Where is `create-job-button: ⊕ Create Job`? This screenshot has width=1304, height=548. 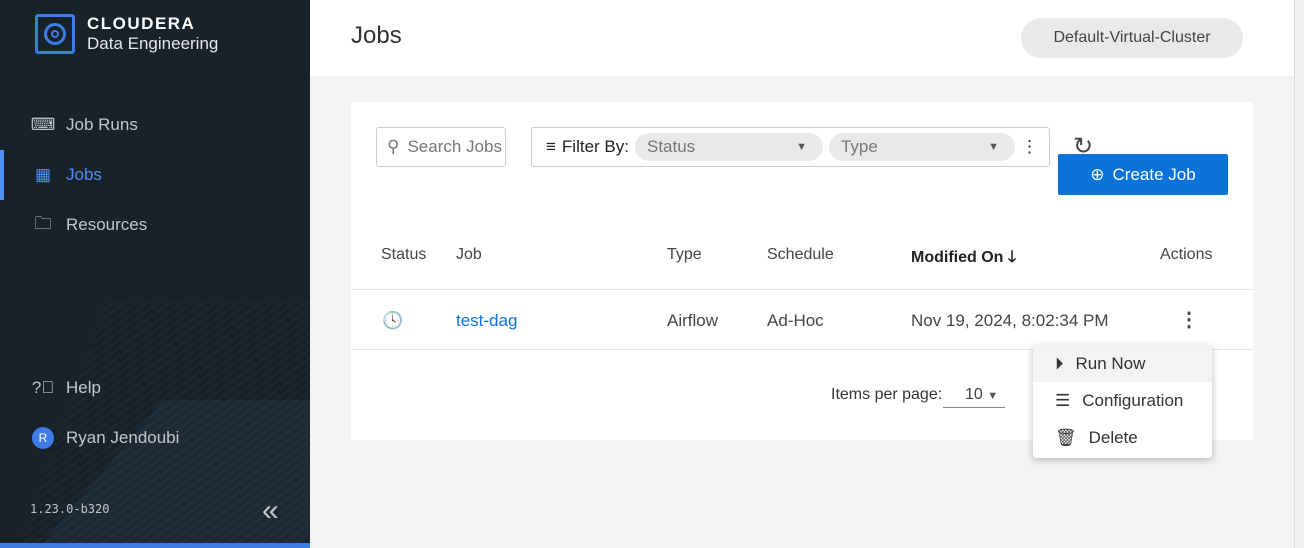 create-job-button: ⊕ Create Job is located at coordinates (1143, 174).